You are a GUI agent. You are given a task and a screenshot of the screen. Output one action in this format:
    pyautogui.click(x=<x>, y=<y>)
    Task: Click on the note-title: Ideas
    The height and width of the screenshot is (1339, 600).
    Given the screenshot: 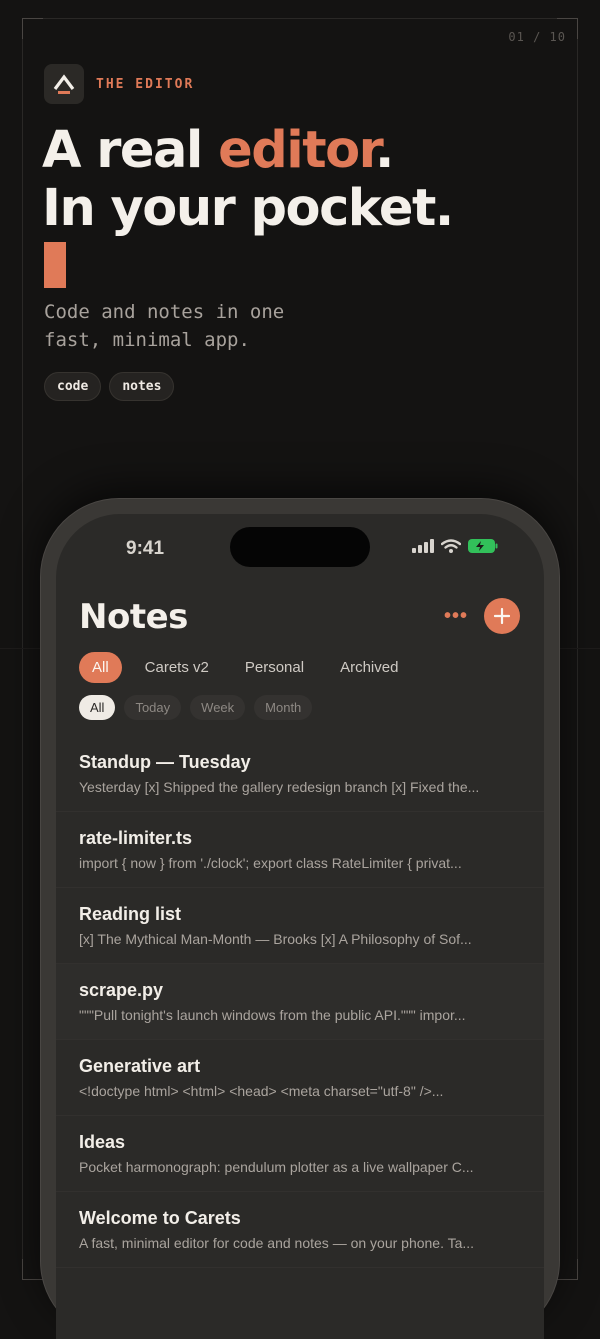 What is the action you would take?
    pyautogui.click(x=102, y=1142)
    